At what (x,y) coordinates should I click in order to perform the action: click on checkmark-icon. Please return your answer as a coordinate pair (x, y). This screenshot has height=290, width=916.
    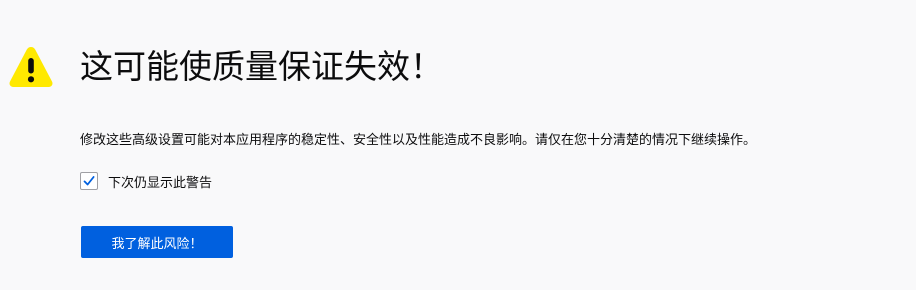
    Looking at the image, I should click on (89, 181).